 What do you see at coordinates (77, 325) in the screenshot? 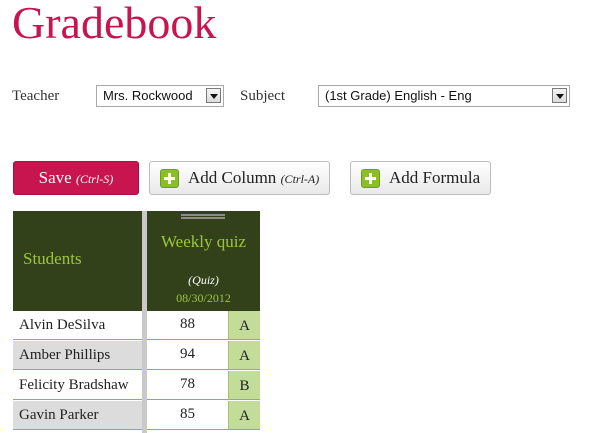
I see `student-name: Alvin DeSilva` at bounding box center [77, 325].